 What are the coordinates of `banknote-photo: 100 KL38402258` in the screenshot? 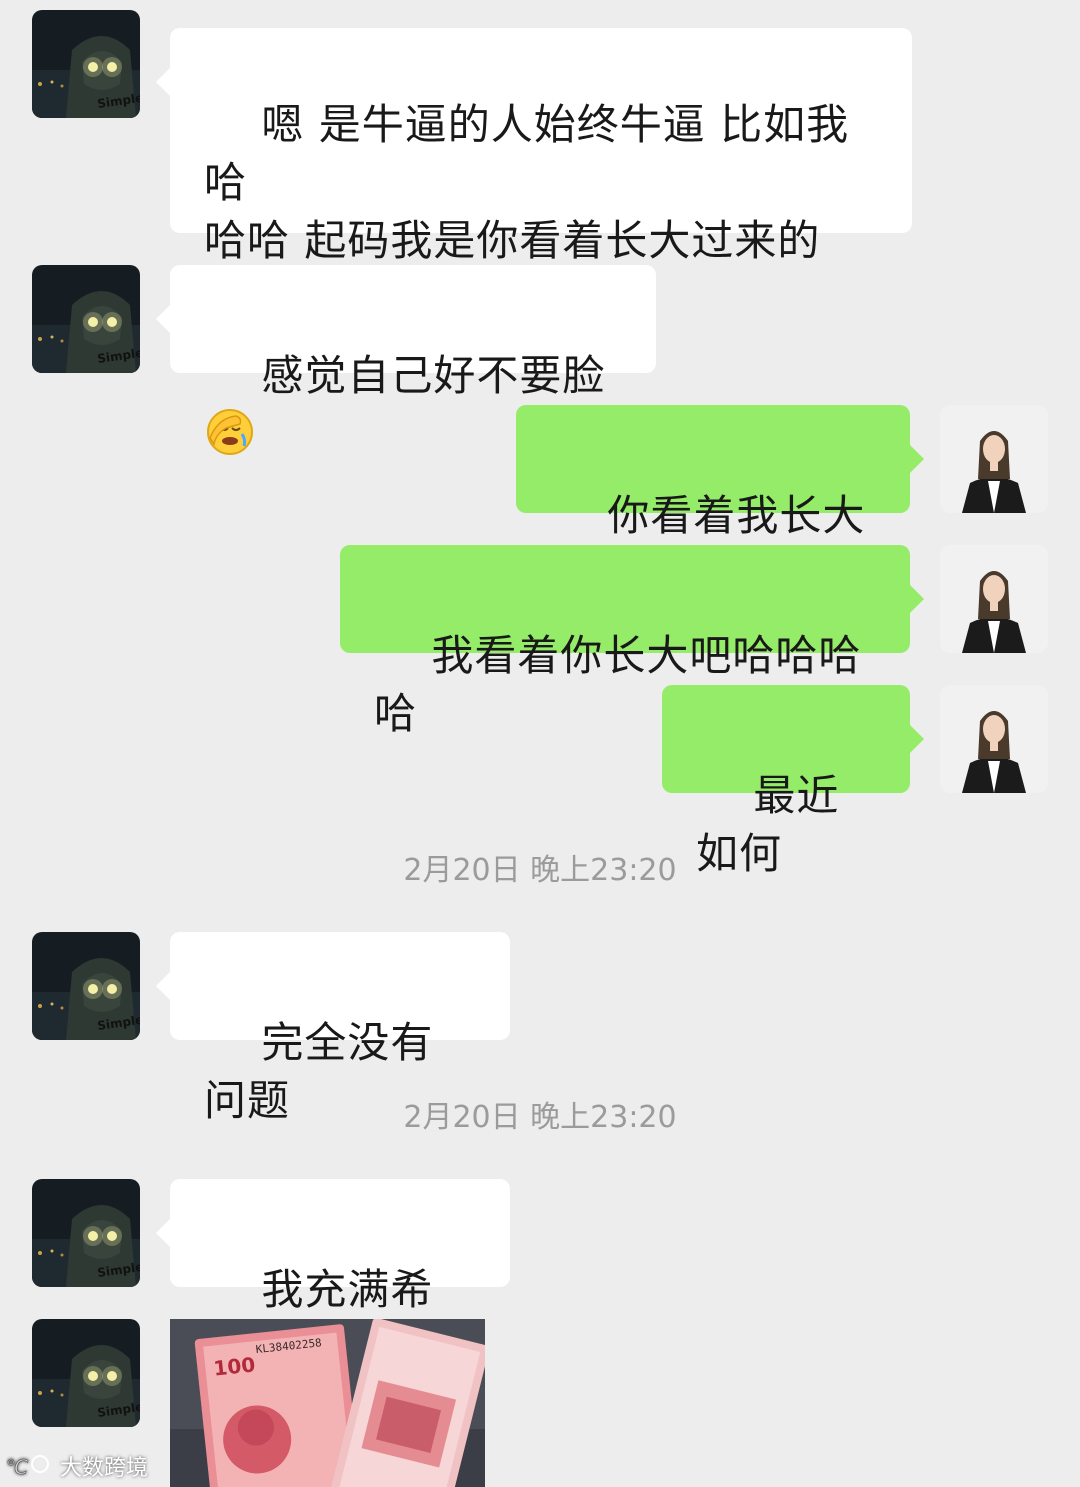 It's located at (327, 1403).